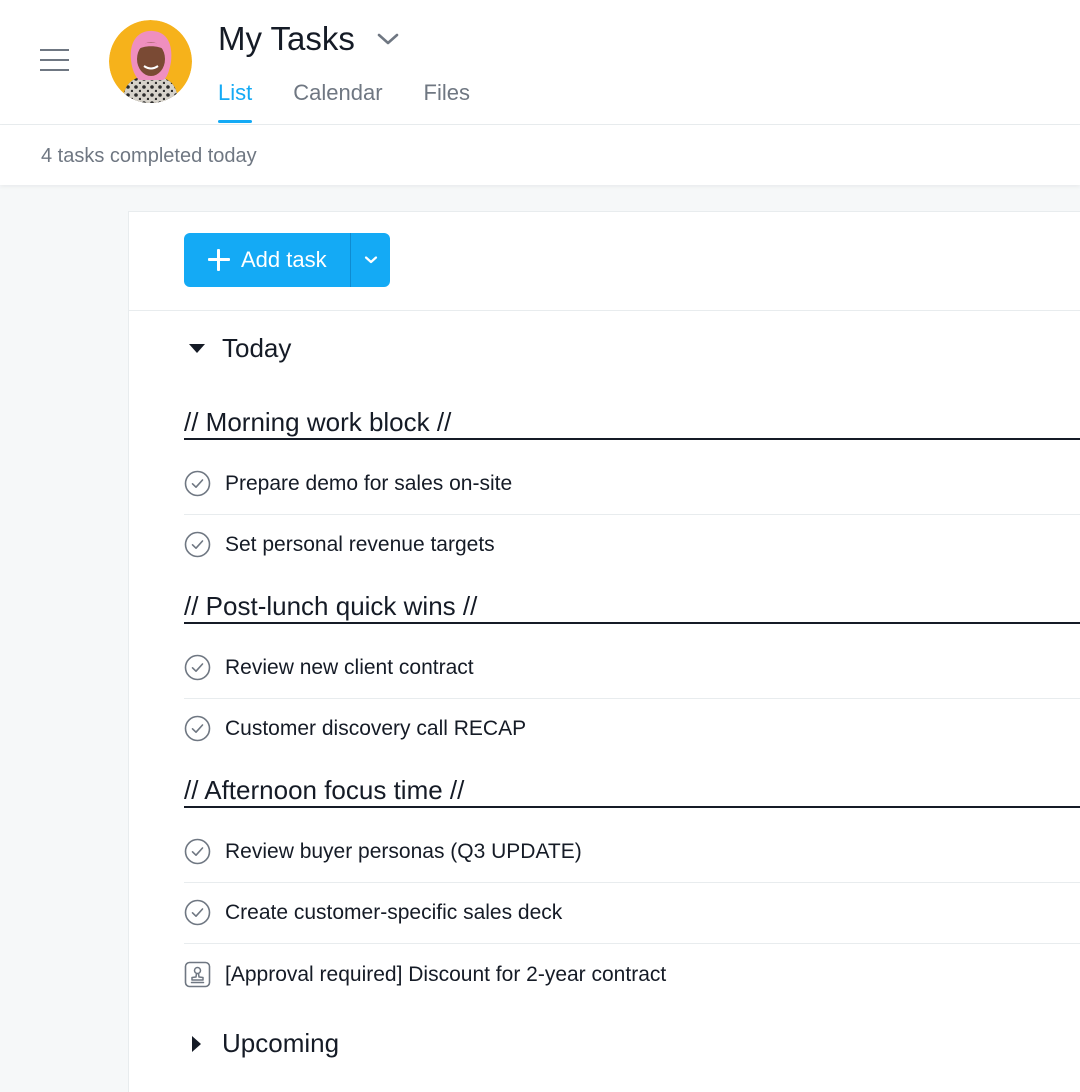  What do you see at coordinates (196, 1043) in the screenshot?
I see `caret-right-icon` at bounding box center [196, 1043].